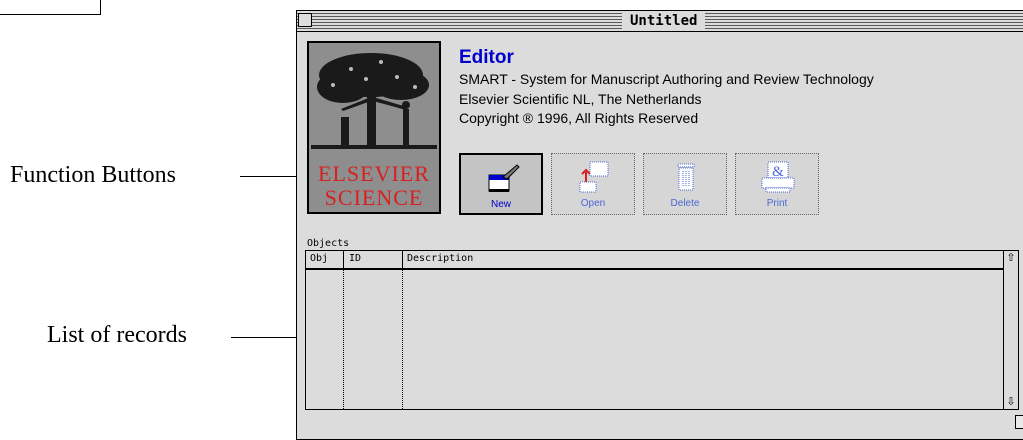  I want to click on printer-icon: &, so click(778, 177).